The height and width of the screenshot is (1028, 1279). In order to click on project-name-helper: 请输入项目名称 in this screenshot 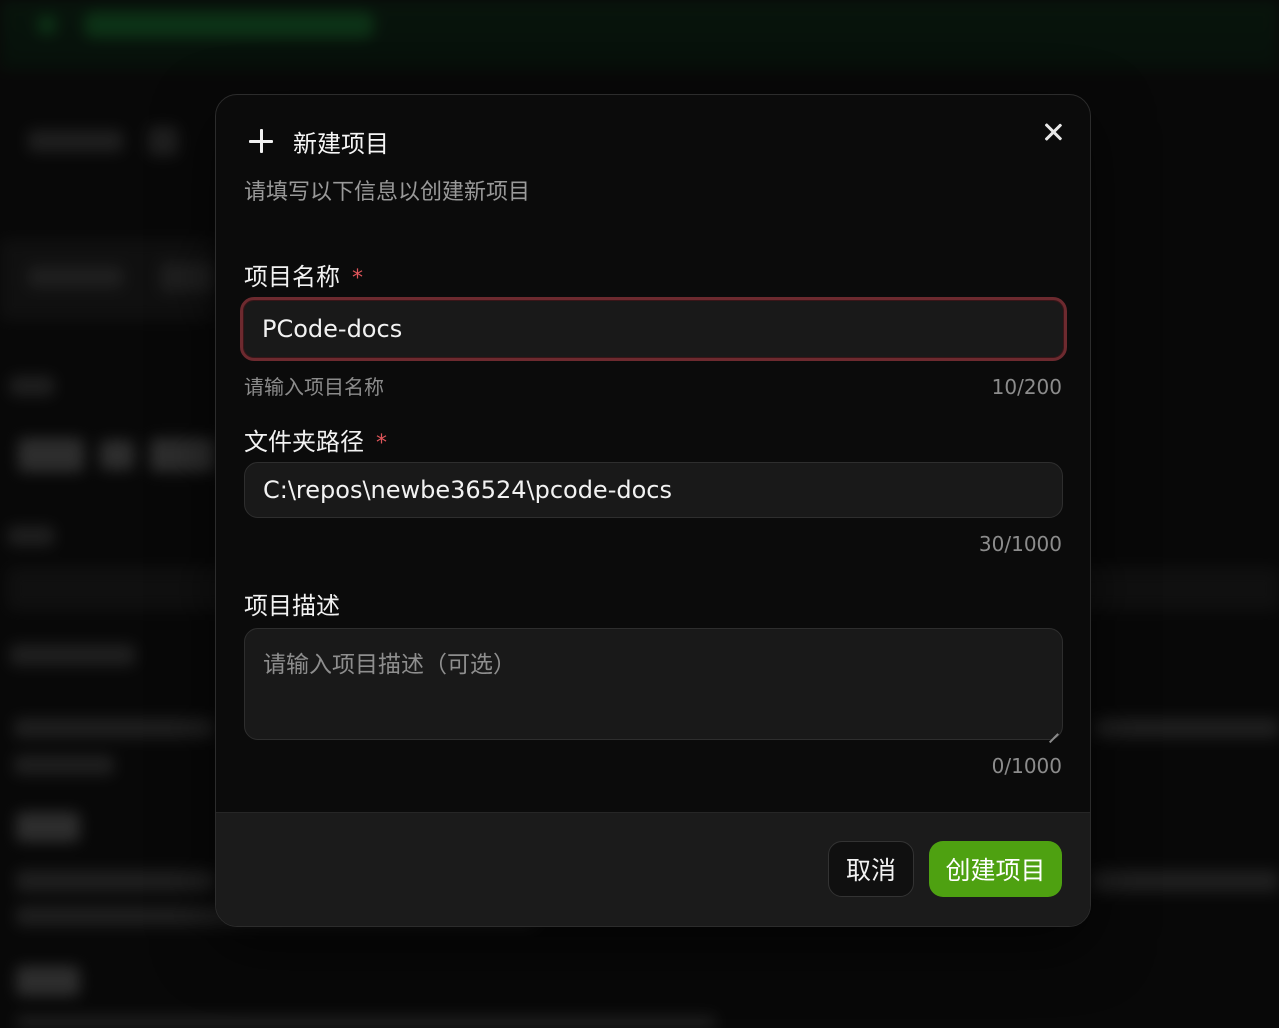, I will do `click(314, 387)`.